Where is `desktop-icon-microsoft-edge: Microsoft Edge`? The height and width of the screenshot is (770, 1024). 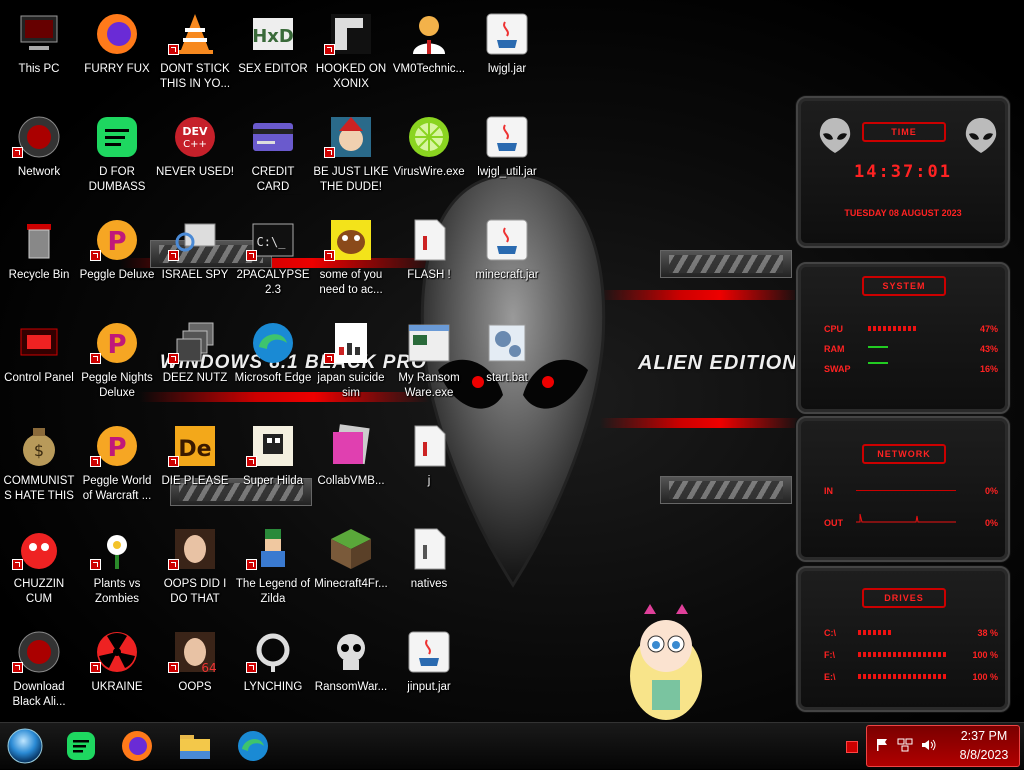
desktop-icon-microsoft-edge: Microsoft Edge is located at coordinates (273, 363).